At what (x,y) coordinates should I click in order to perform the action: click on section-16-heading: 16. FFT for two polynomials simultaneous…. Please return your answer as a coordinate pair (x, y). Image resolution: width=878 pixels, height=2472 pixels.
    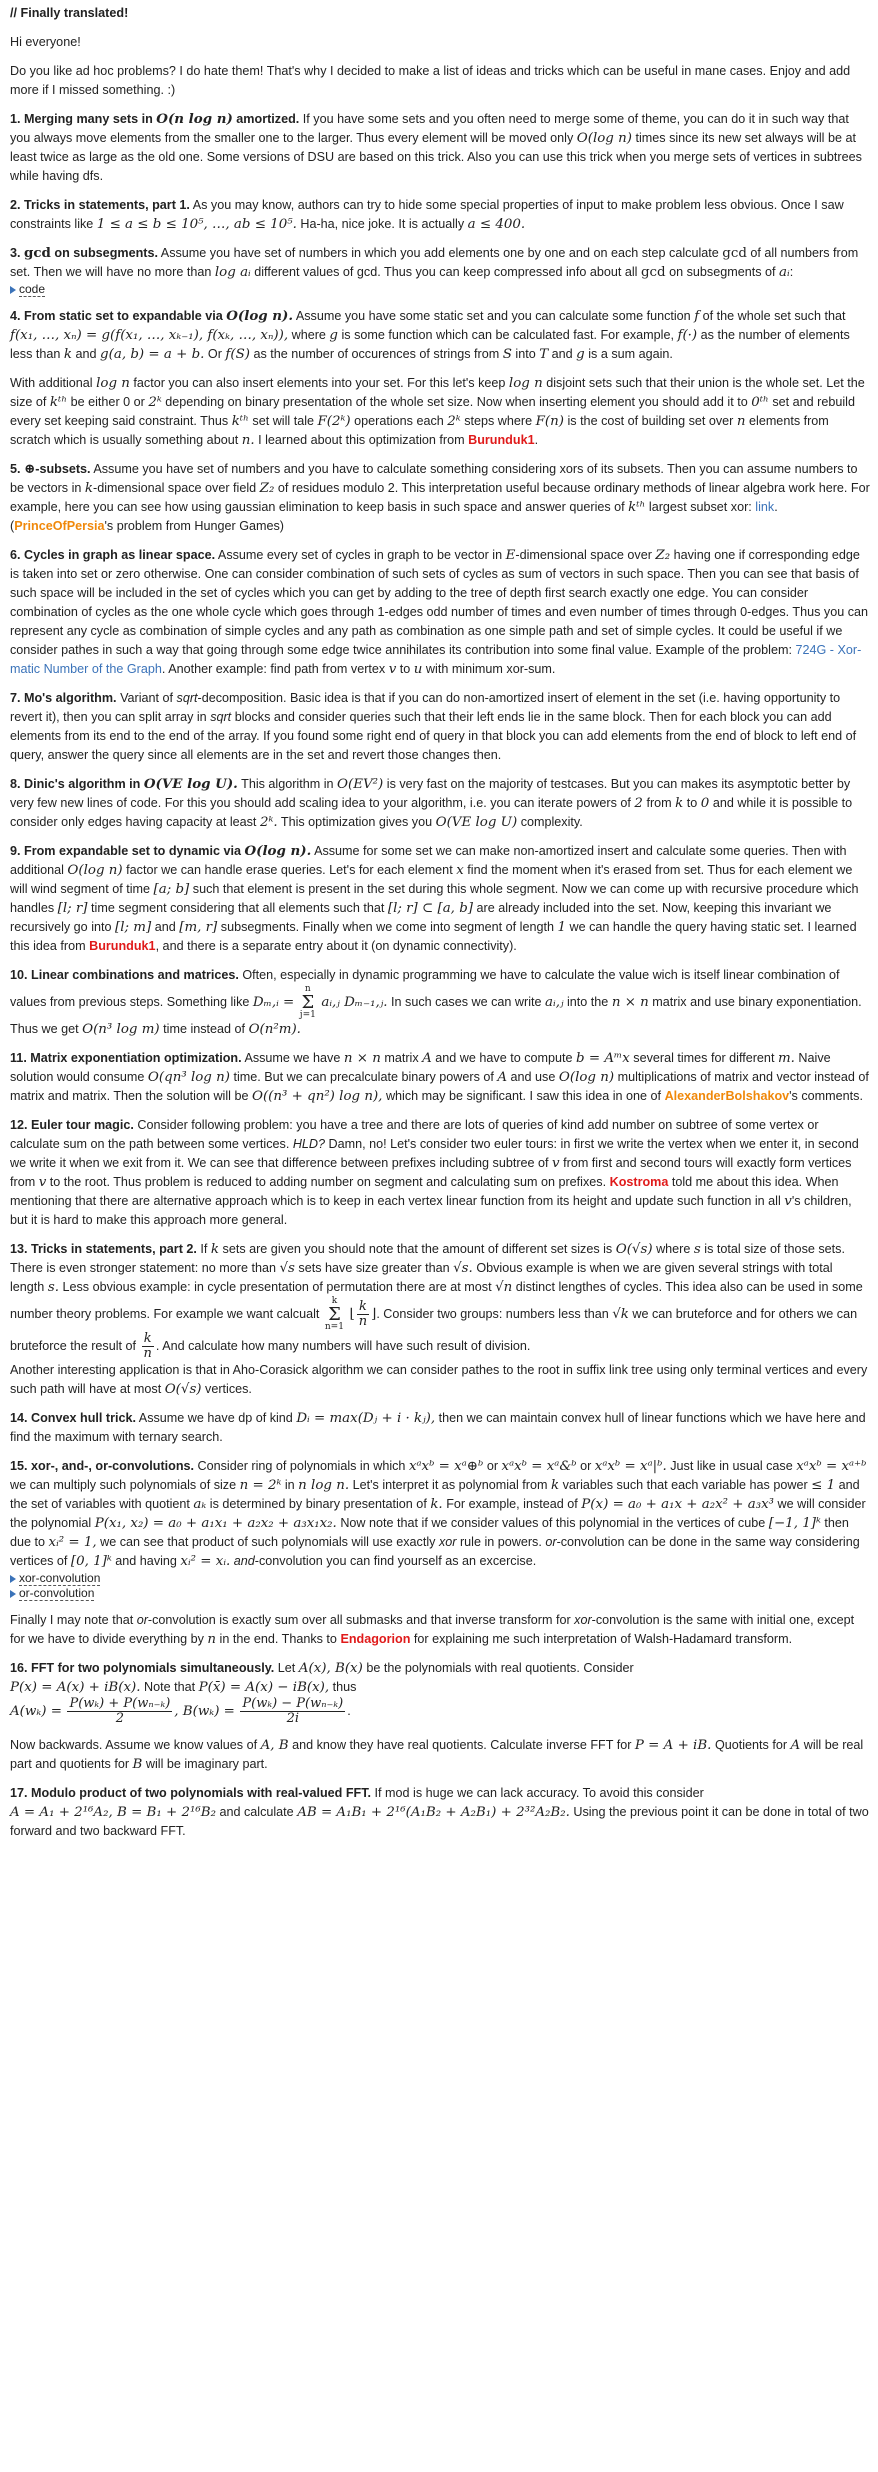
    Looking at the image, I should click on (142, 1668).